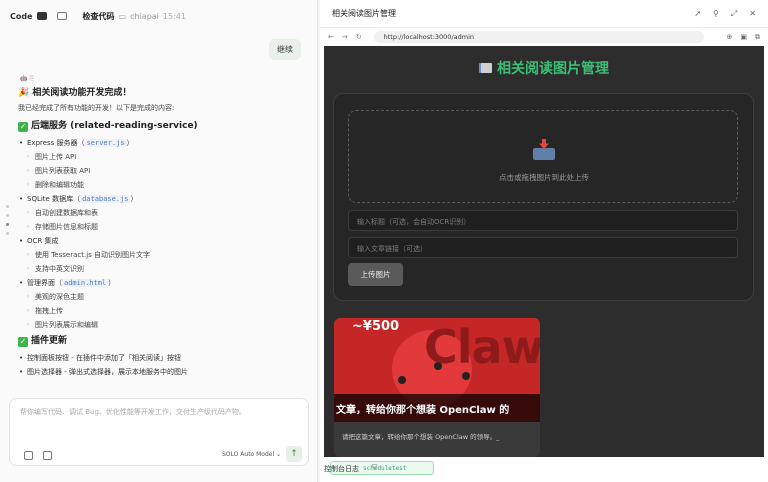  I want to click on address-bar: ← → ↻ http://localhost:3000/admin ⊕ ▣ ⧉, so click(544, 37).